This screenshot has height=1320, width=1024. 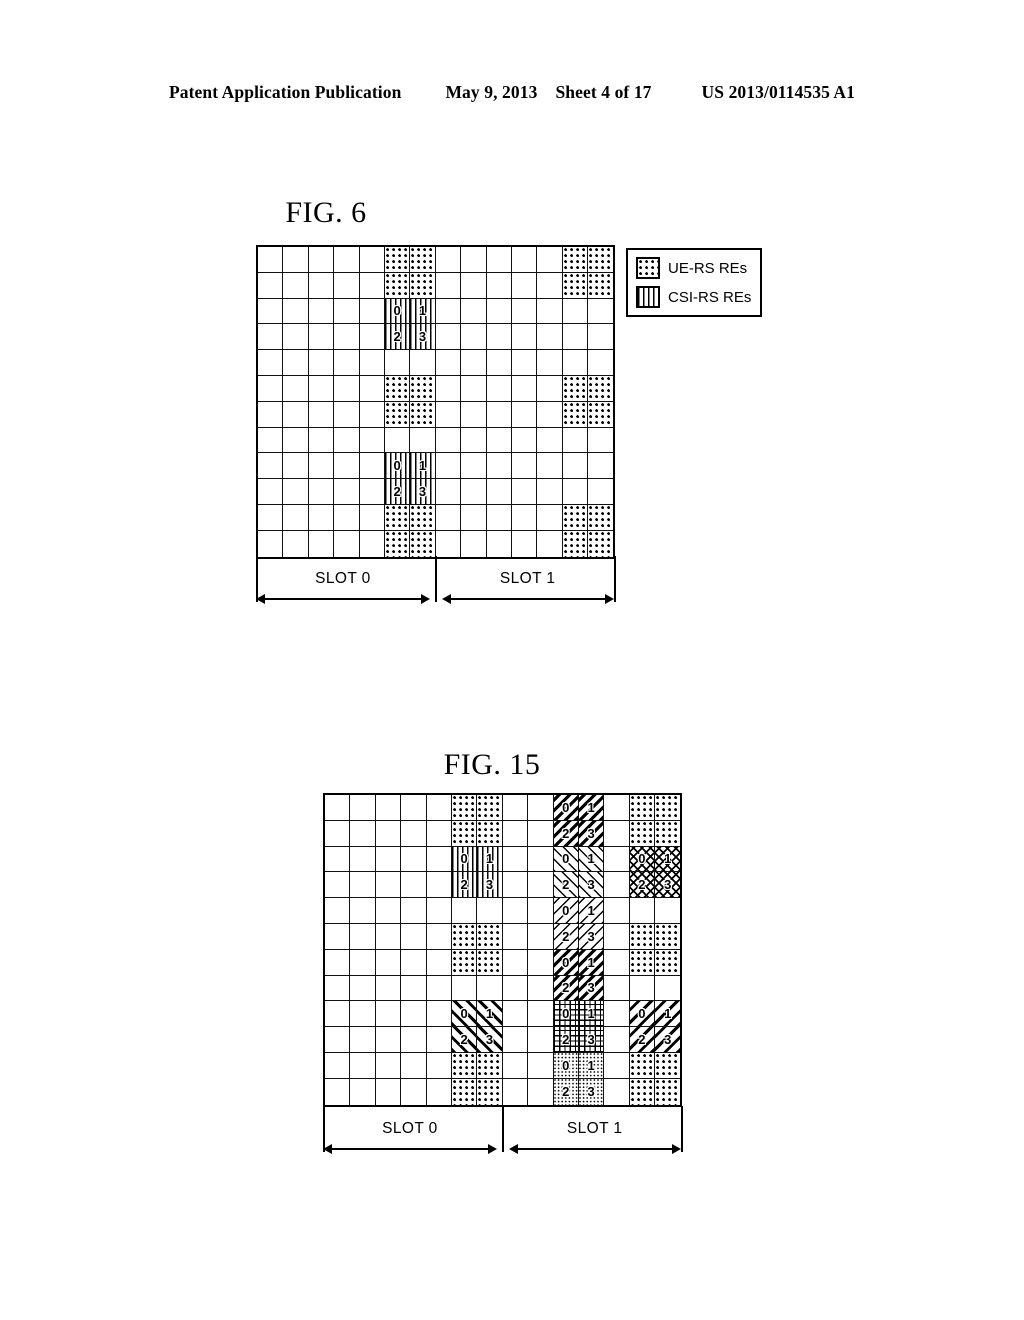 What do you see at coordinates (642, 1014) in the screenshot?
I see `re-cell-diag-back-bold: 0` at bounding box center [642, 1014].